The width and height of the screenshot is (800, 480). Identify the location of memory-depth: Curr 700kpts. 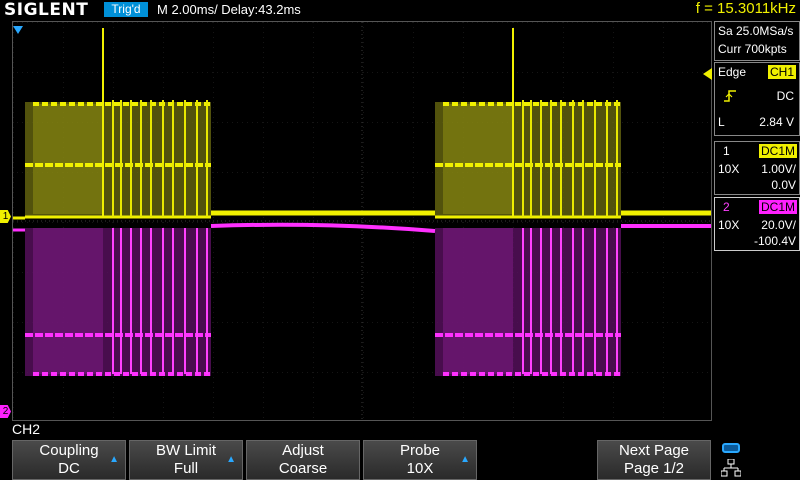
(752, 49).